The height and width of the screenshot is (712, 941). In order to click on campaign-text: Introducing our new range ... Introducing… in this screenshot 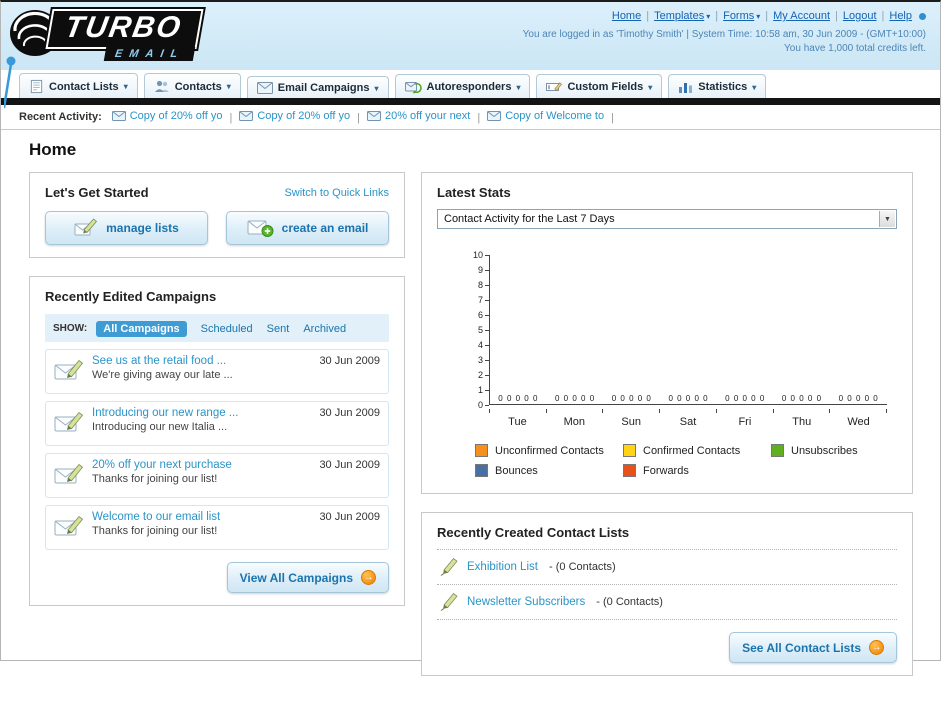, I will do `click(201, 423)`.